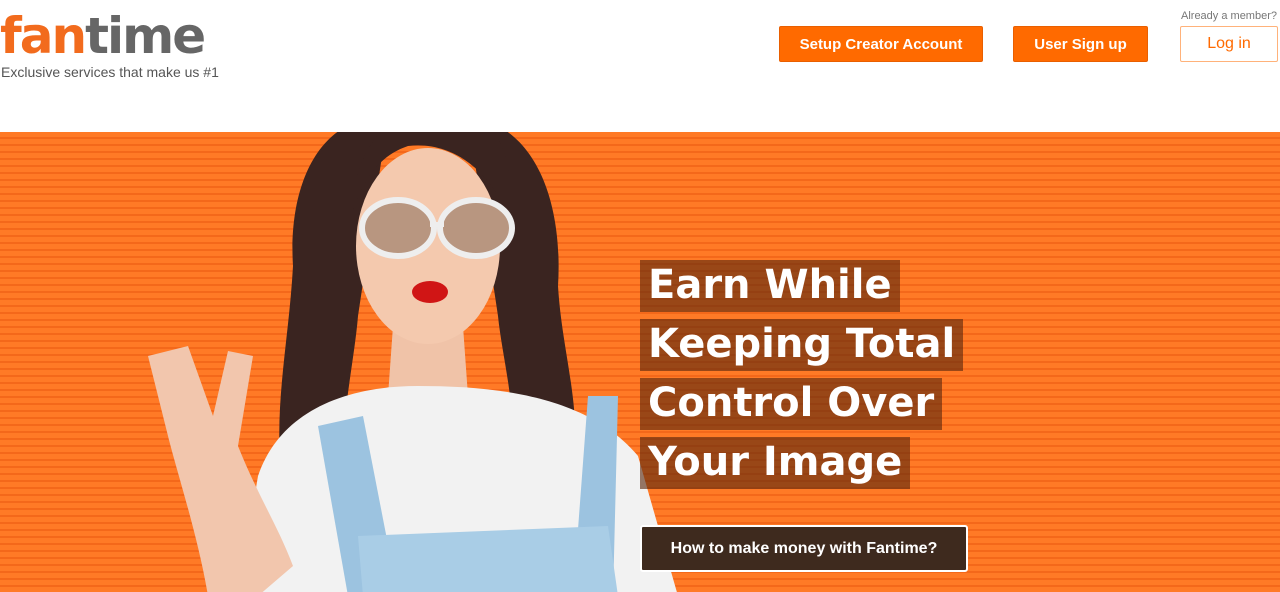 The image size is (1280, 592). What do you see at coordinates (1229, 16) in the screenshot?
I see `already-member-label: Already a member?` at bounding box center [1229, 16].